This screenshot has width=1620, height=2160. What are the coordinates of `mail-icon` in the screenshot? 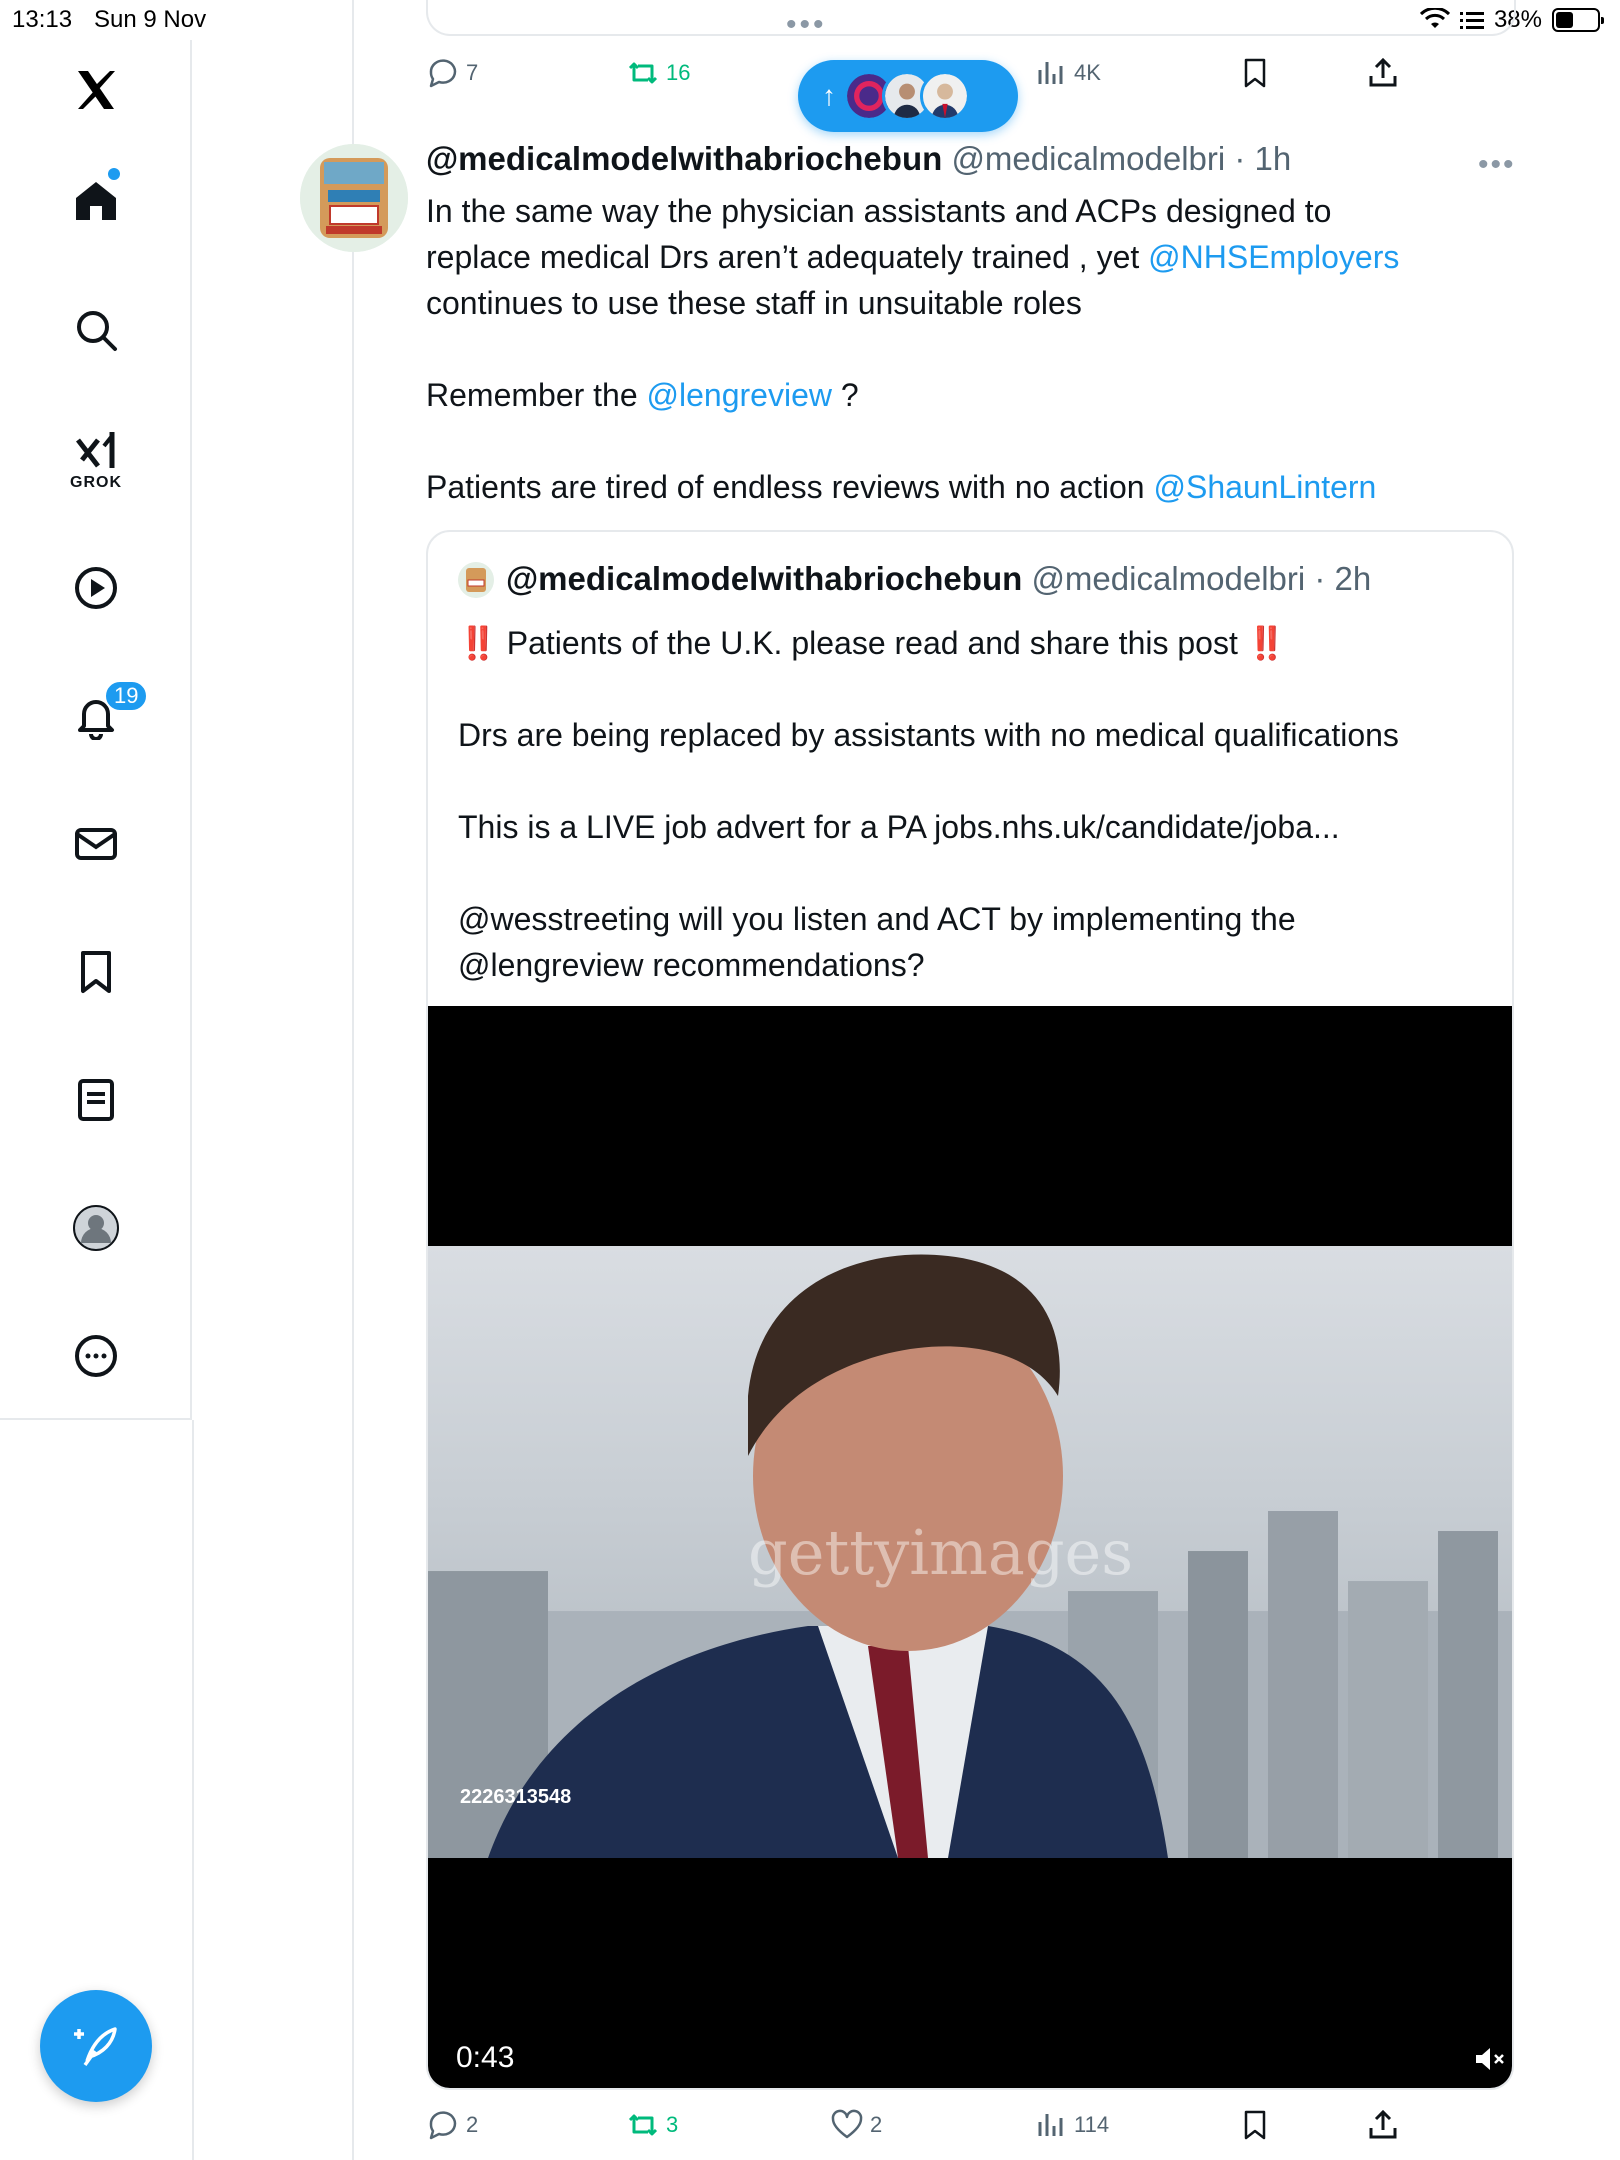 It's located at (96, 844).